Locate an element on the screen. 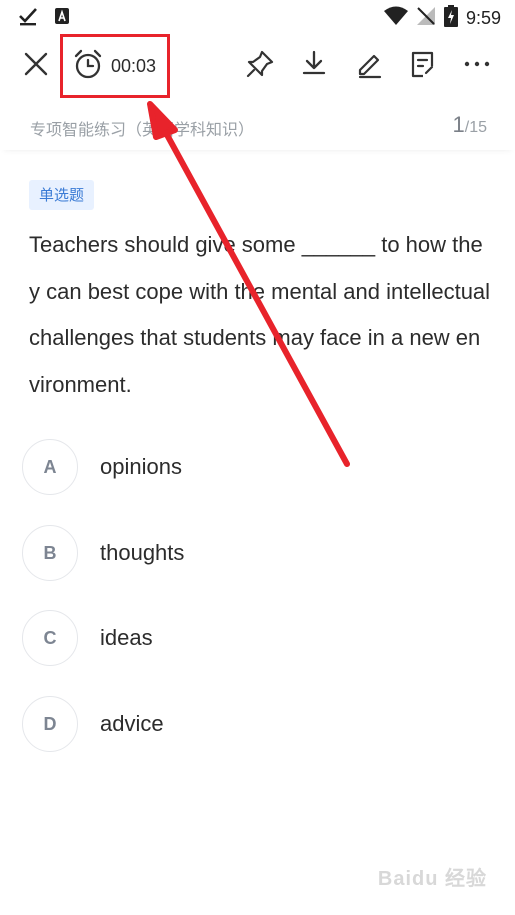 The image size is (515, 915). pin-icon is located at coordinates (260, 64).